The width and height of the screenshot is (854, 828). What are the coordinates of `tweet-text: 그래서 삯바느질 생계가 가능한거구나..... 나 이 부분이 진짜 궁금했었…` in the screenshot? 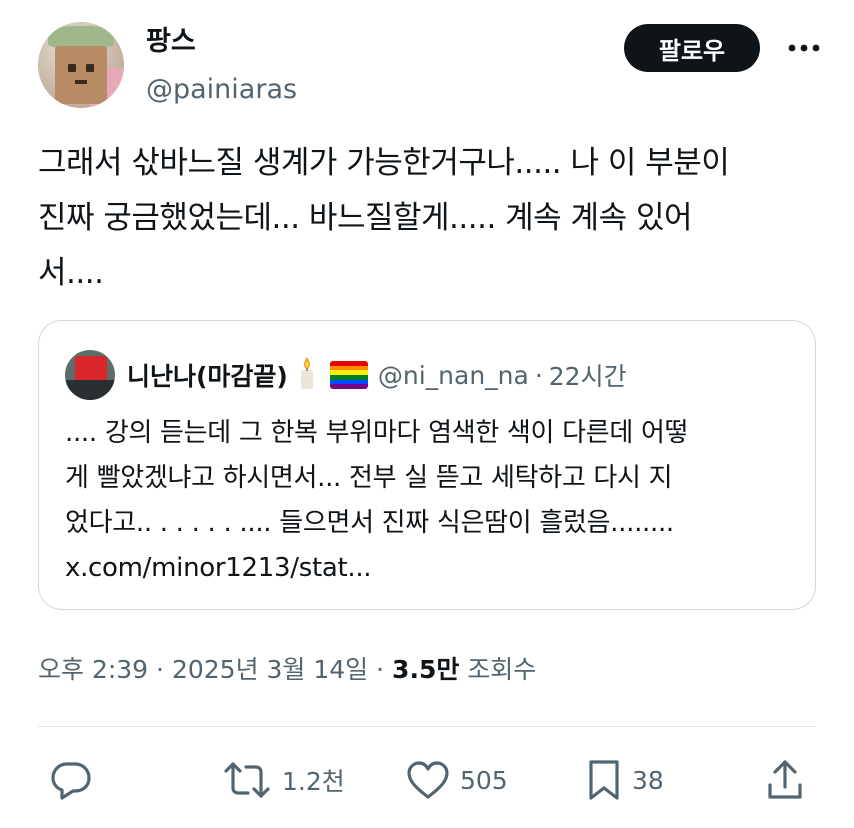 It's located at (384, 218).